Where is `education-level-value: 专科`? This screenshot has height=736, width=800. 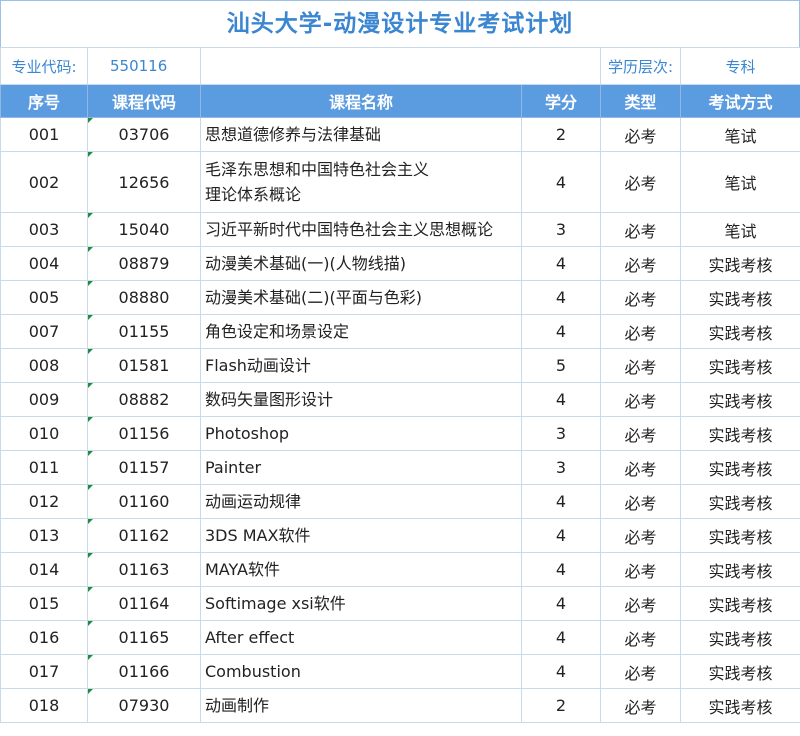
education-level-value: 专科 is located at coordinates (740, 66).